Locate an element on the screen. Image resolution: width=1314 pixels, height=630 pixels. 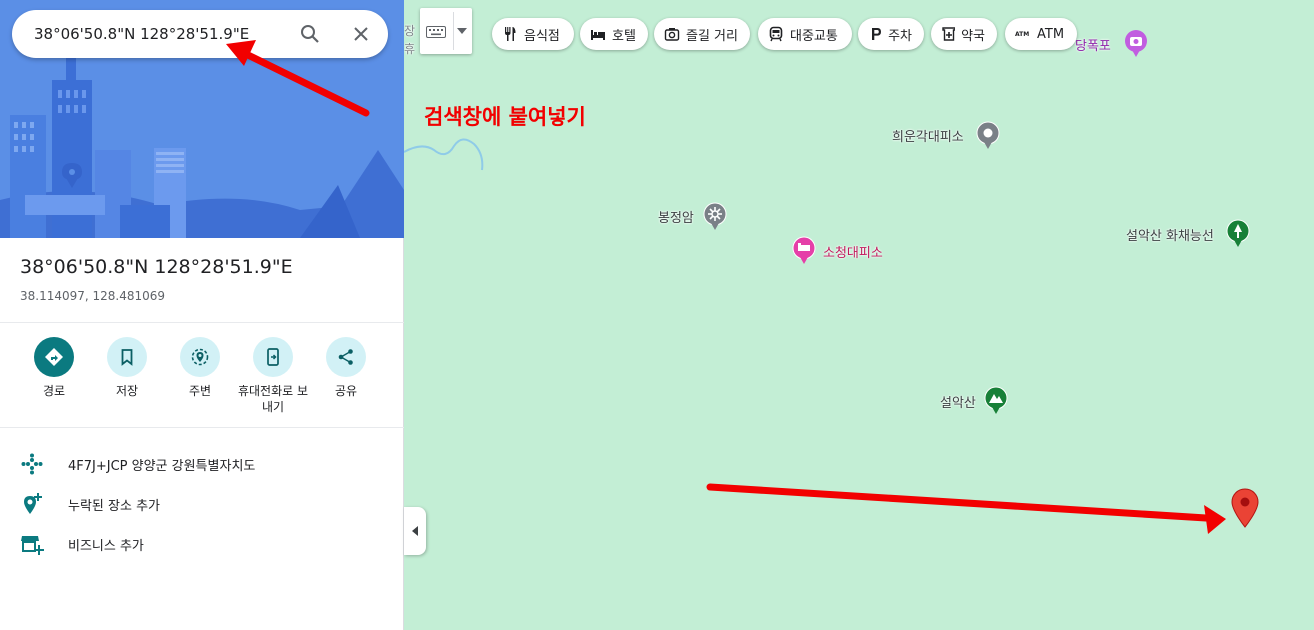
action-label: 경로 is located at coordinates (54, 391).